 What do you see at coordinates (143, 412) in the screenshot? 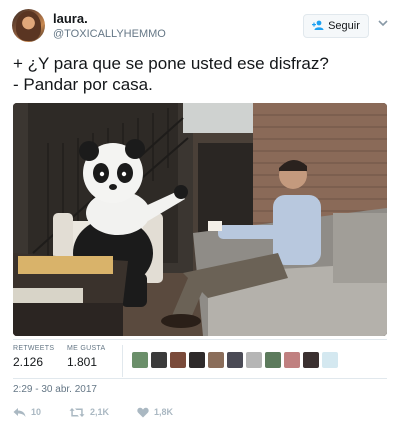
I see `heart-icon` at bounding box center [143, 412].